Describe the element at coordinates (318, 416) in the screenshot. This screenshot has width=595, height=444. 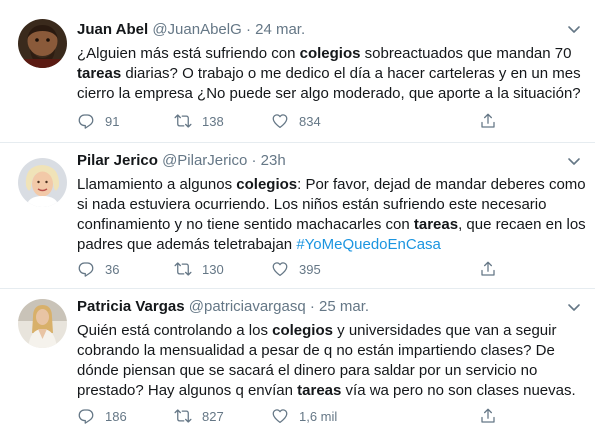
I see `like-count: 1,6 mil` at that location.